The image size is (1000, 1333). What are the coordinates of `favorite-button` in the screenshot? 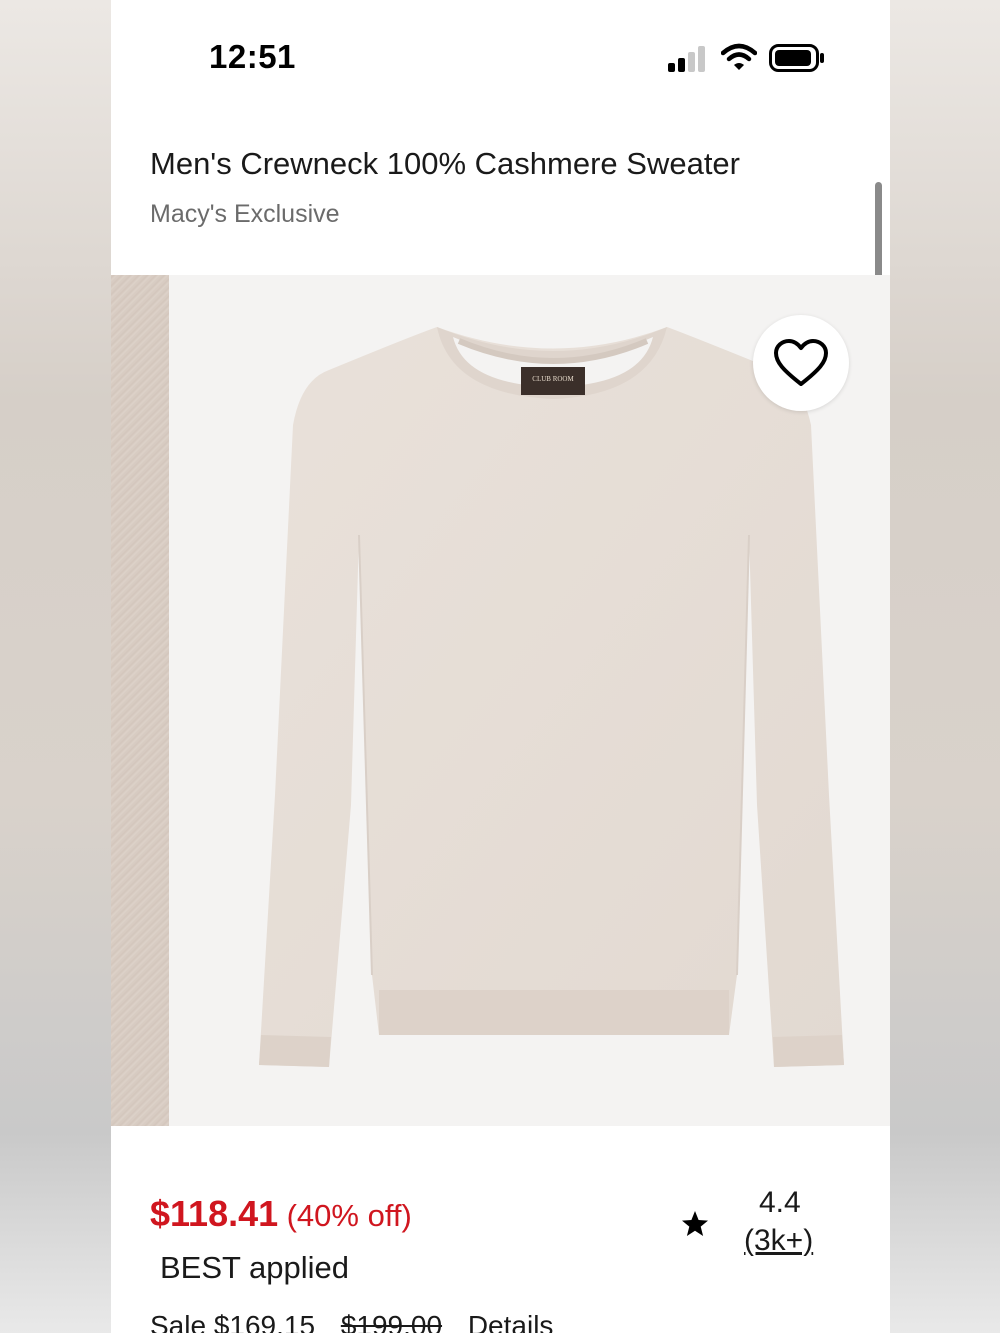 It's located at (801, 363).